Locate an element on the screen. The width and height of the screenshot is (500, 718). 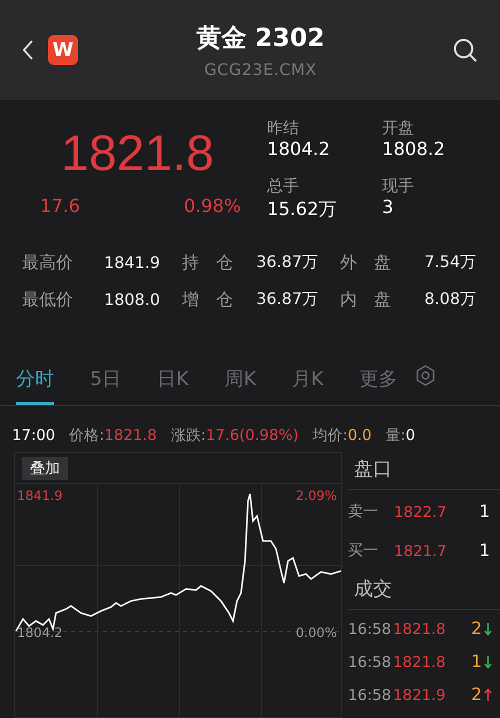
detail-label: 最低价 is located at coordinates (48, 300).